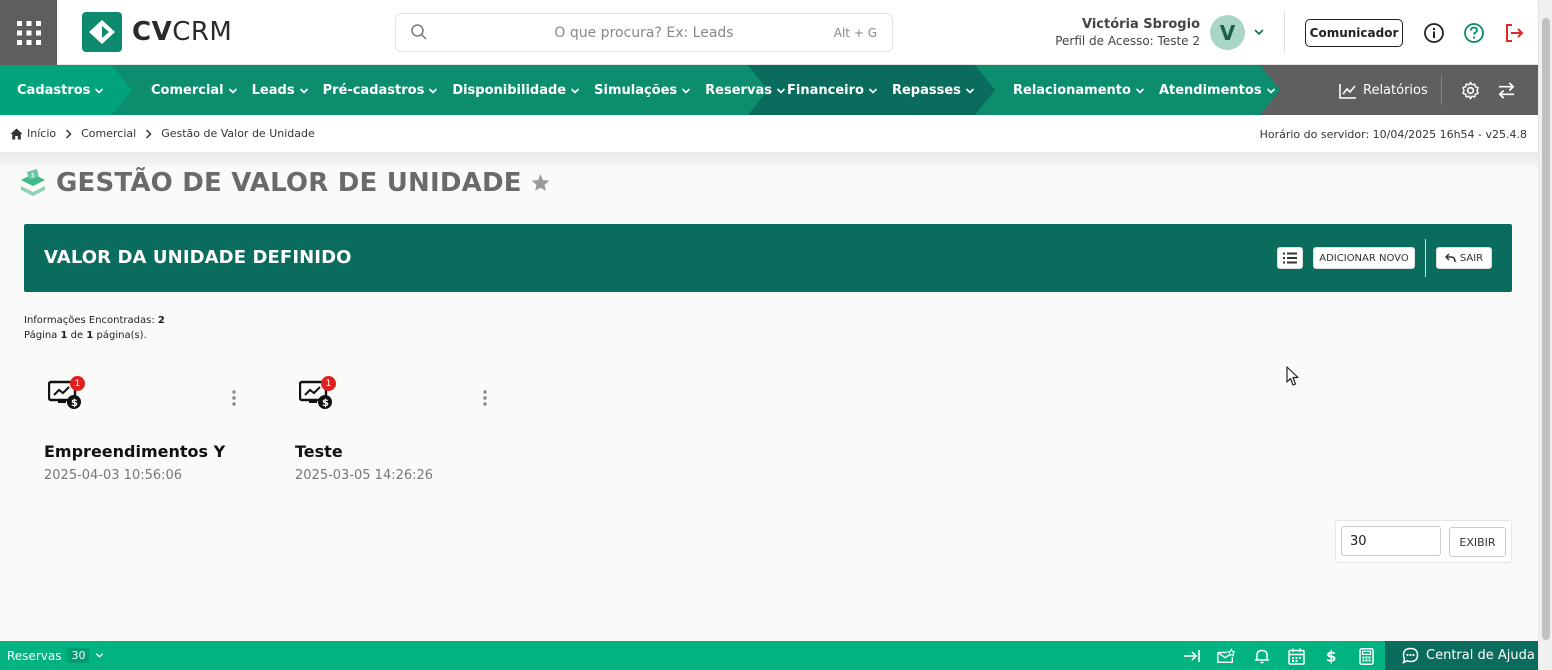  I want to click on help-button, so click(1474, 33).